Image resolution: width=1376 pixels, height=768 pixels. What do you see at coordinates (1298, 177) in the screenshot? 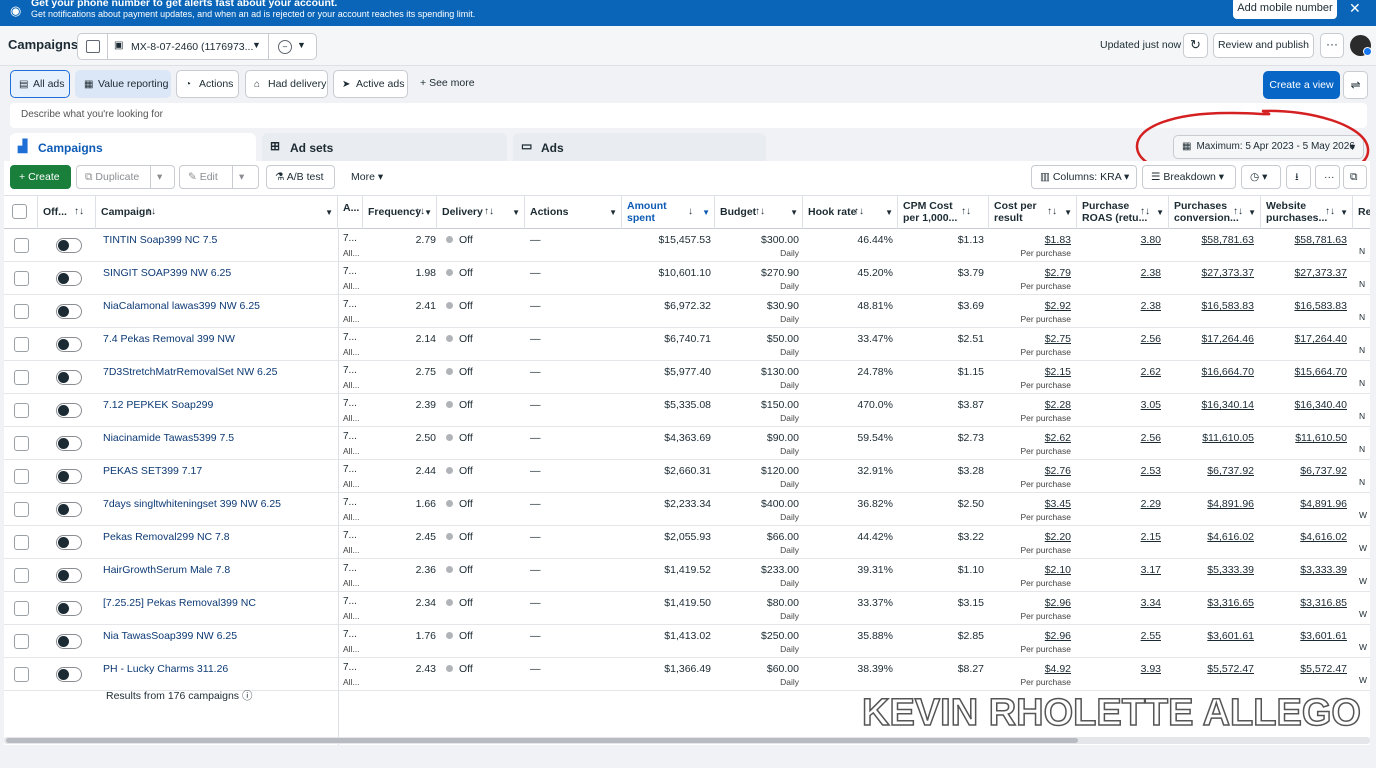
I see `export-icon: ⭳` at bounding box center [1298, 177].